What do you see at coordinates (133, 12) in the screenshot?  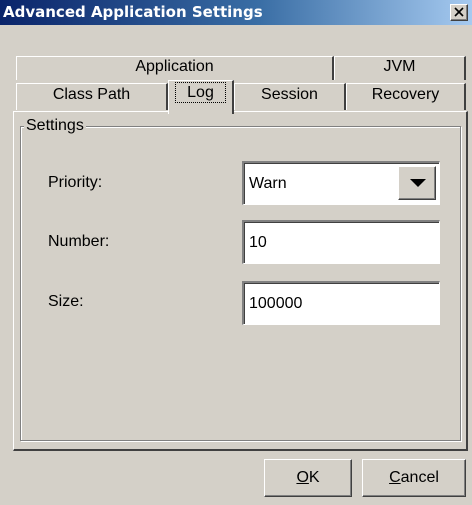 I see `window-title: Advanced Application Settings` at bounding box center [133, 12].